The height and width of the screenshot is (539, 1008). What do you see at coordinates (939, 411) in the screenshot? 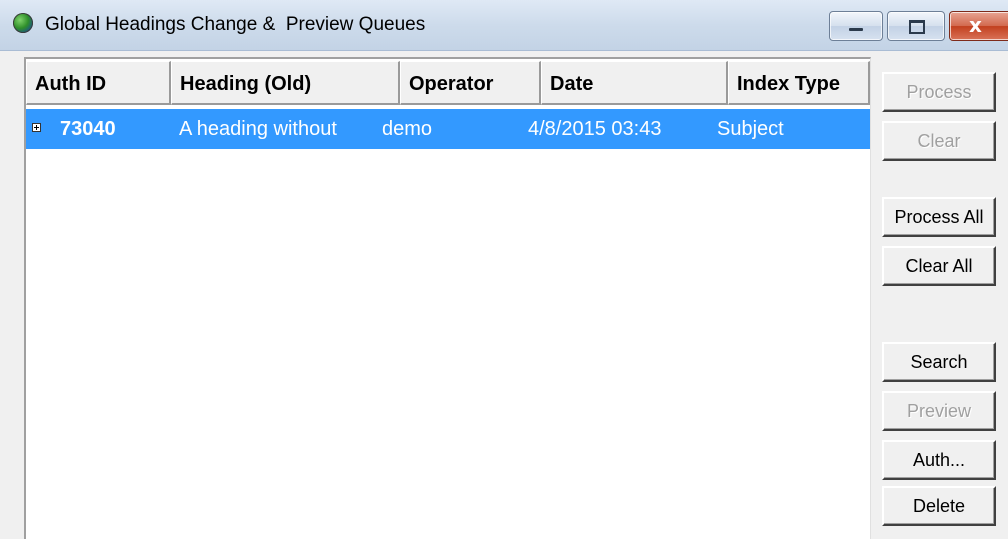
I see `preview-button: Preview` at bounding box center [939, 411].